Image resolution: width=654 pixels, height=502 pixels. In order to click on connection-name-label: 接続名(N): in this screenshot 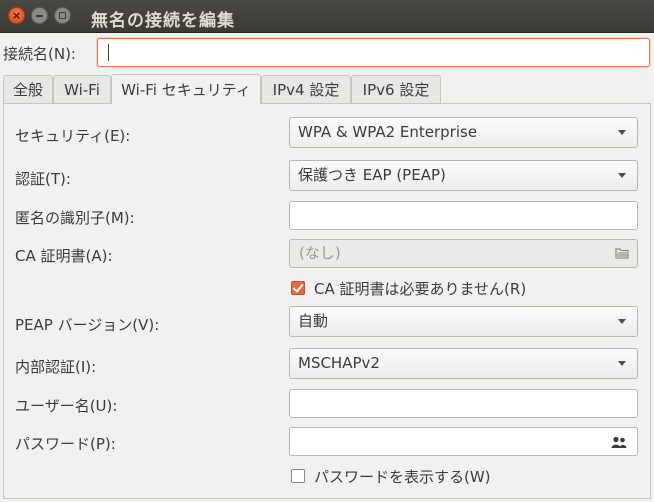, I will do `click(39, 54)`.